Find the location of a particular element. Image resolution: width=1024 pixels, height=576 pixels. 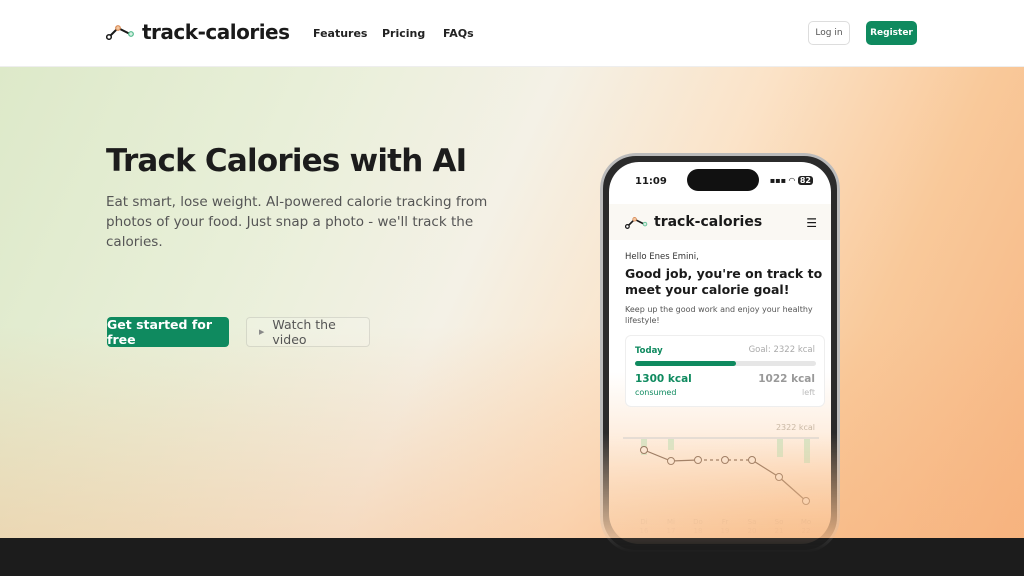

register-button: Register is located at coordinates (891, 33).